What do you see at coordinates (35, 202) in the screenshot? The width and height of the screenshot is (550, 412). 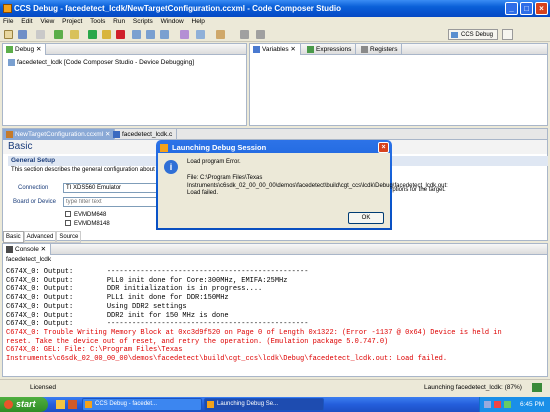 I see `board-label: Board or Device` at bounding box center [35, 202].